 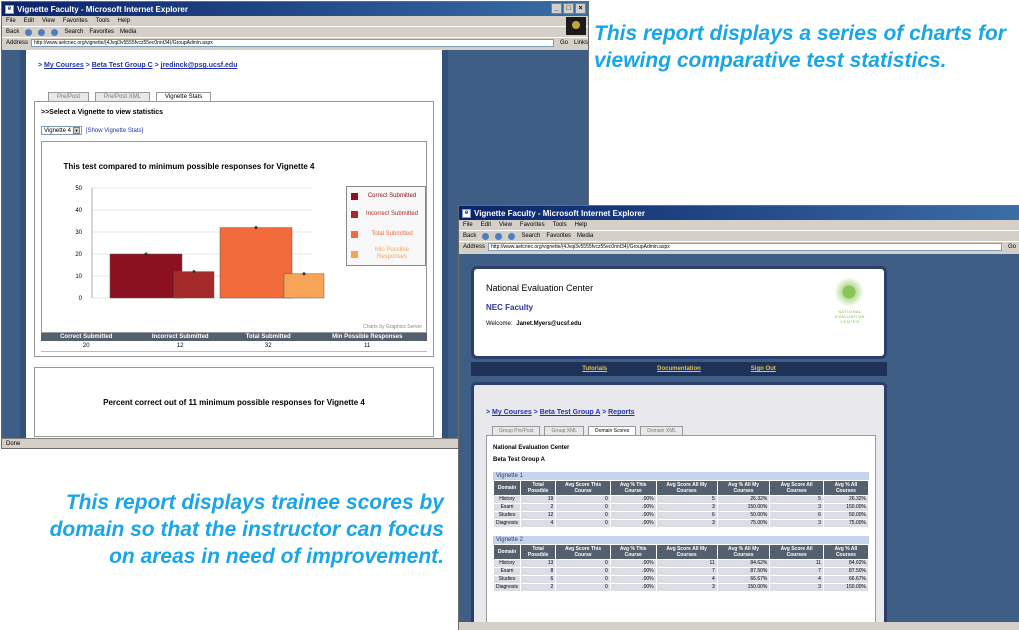 What do you see at coordinates (681, 540) in the screenshot?
I see `vignette-heading: Vignette 2` at bounding box center [681, 540].